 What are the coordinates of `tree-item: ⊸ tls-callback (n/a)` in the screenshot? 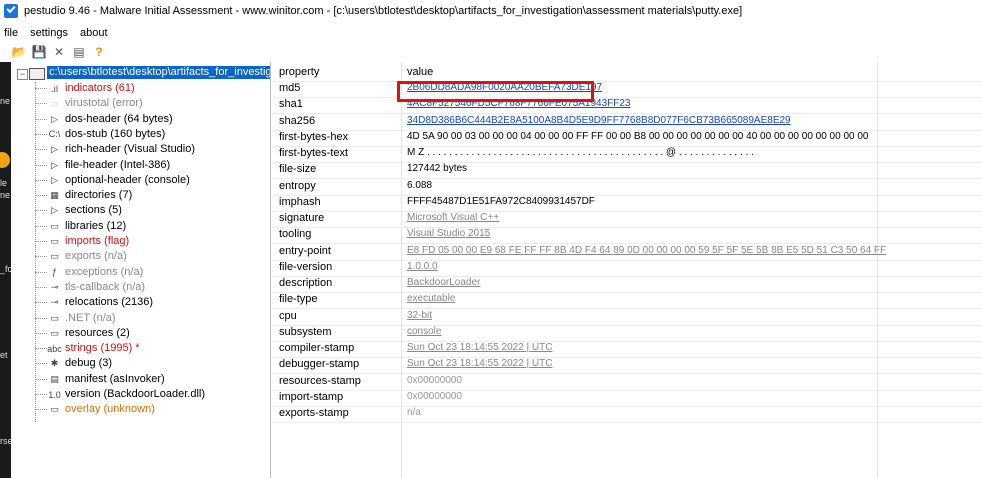 It's located at (140, 287).